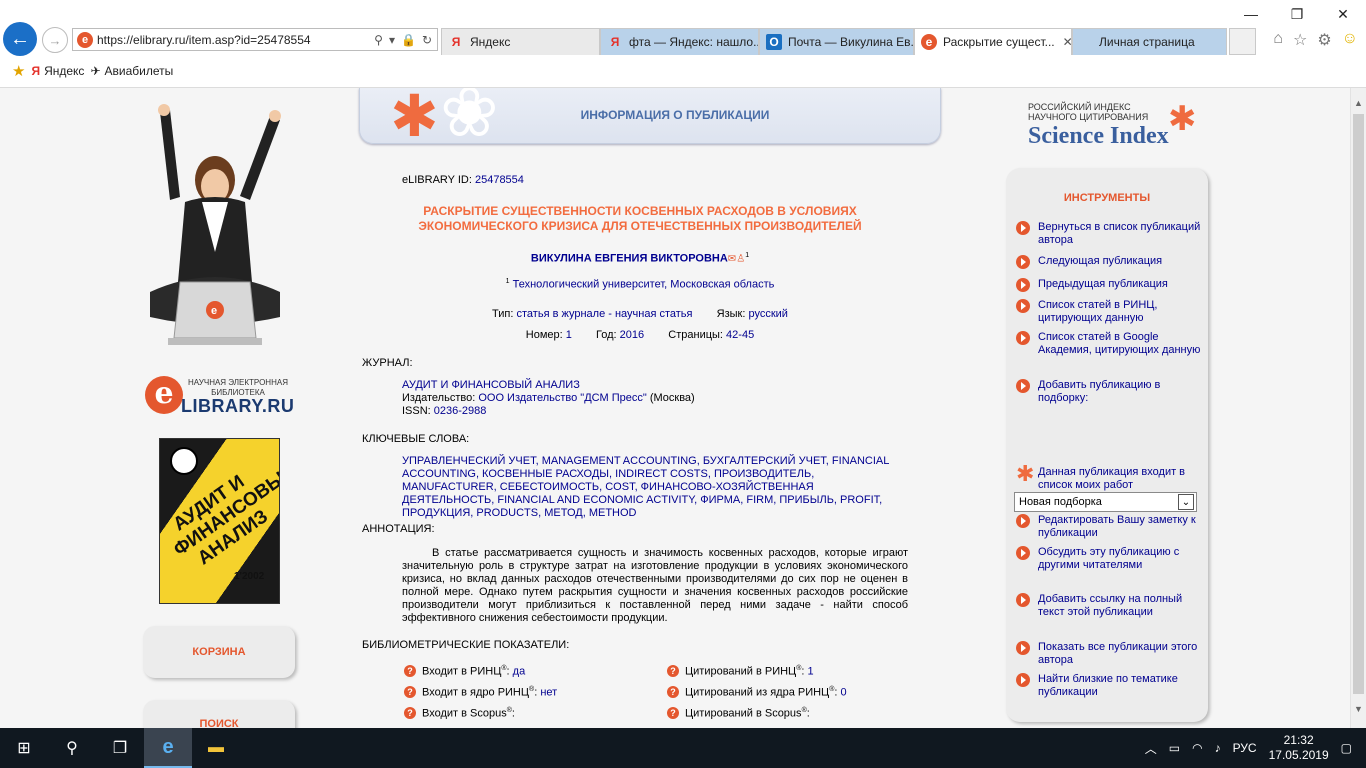 The width and height of the screenshot is (1366, 768). I want to click on tool-previous-publication: Предыдущая публикация, so click(1110, 285).